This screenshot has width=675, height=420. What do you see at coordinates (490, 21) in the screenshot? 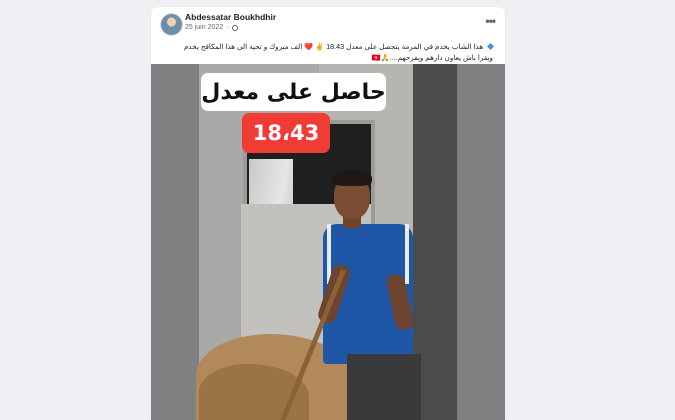
I see `more-options-icon: •••` at bounding box center [490, 21].